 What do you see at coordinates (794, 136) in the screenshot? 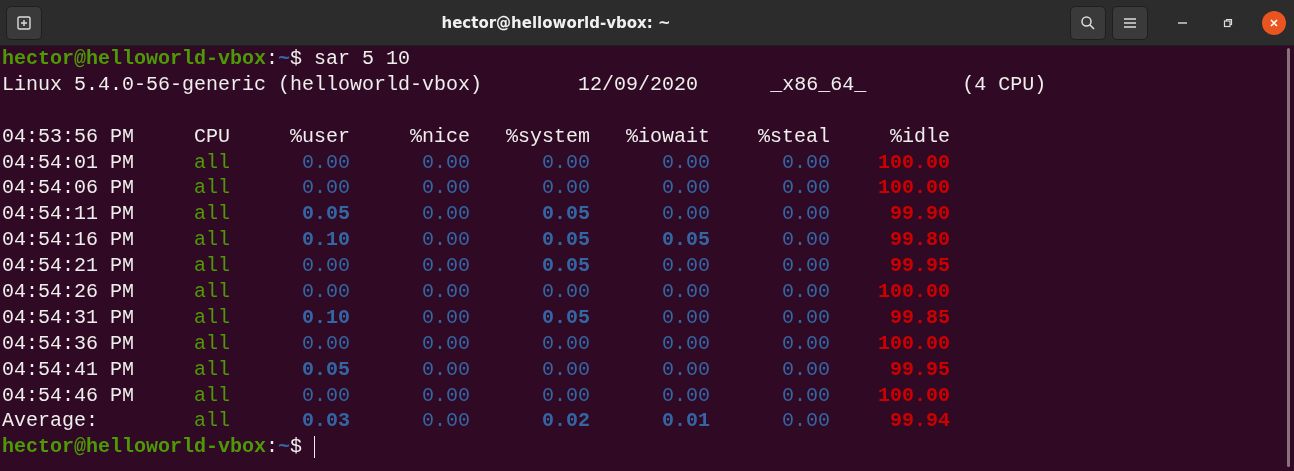
I see `column-header: %steal` at bounding box center [794, 136].